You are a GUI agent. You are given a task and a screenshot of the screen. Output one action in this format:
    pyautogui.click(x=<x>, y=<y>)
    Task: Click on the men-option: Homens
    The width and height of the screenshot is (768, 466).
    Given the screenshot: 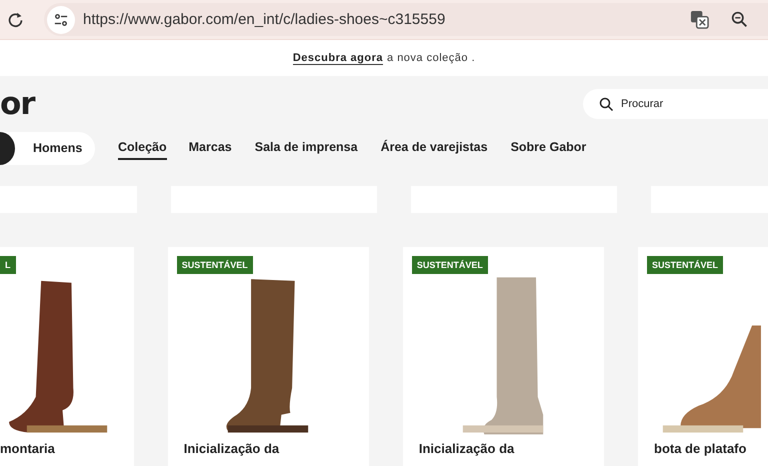 What is the action you would take?
    pyautogui.click(x=57, y=148)
    